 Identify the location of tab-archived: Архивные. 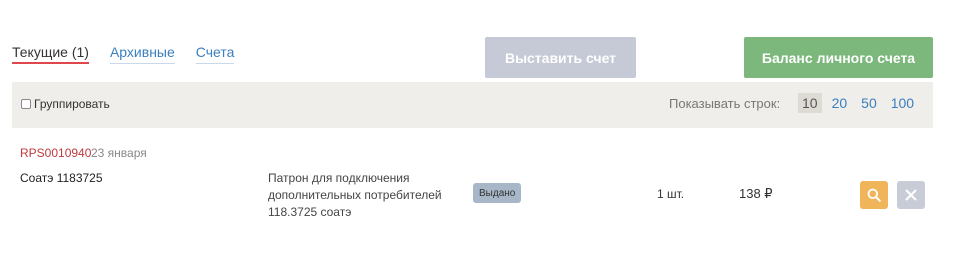
(142, 54).